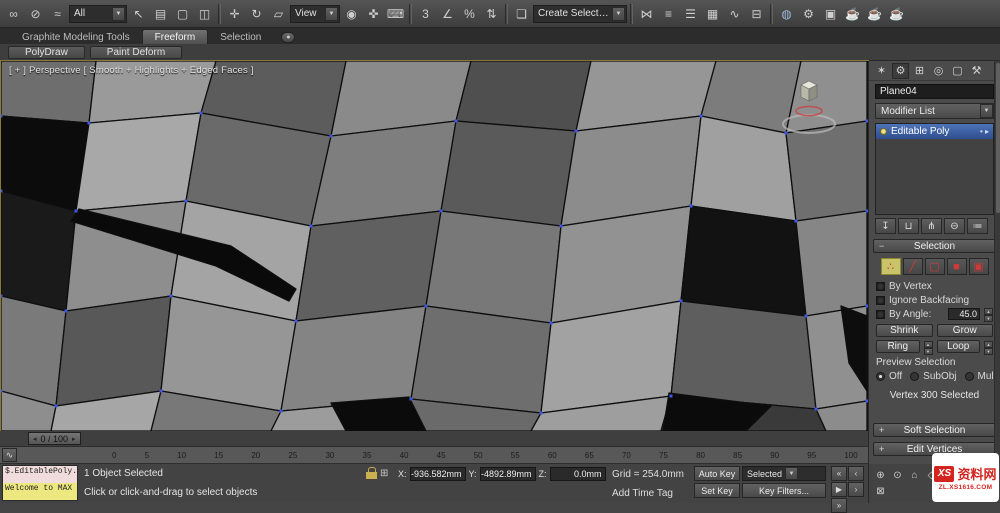 The image size is (1000, 513). What do you see at coordinates (256, 13) in the screenshot?
I see `select-and-rotate-icon: ↻` at bounding box center [256, 13].